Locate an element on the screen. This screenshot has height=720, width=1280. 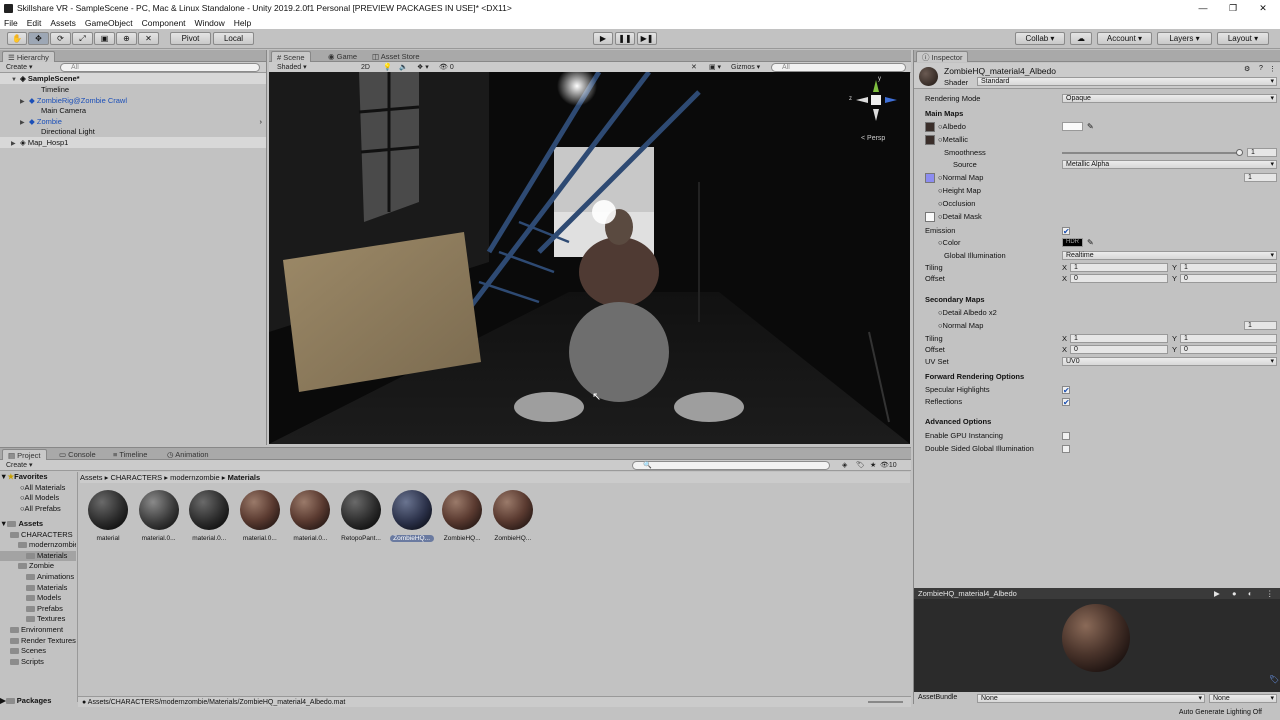
preview-menu-icon: ⋮ is located at coordinates (1270, 593).